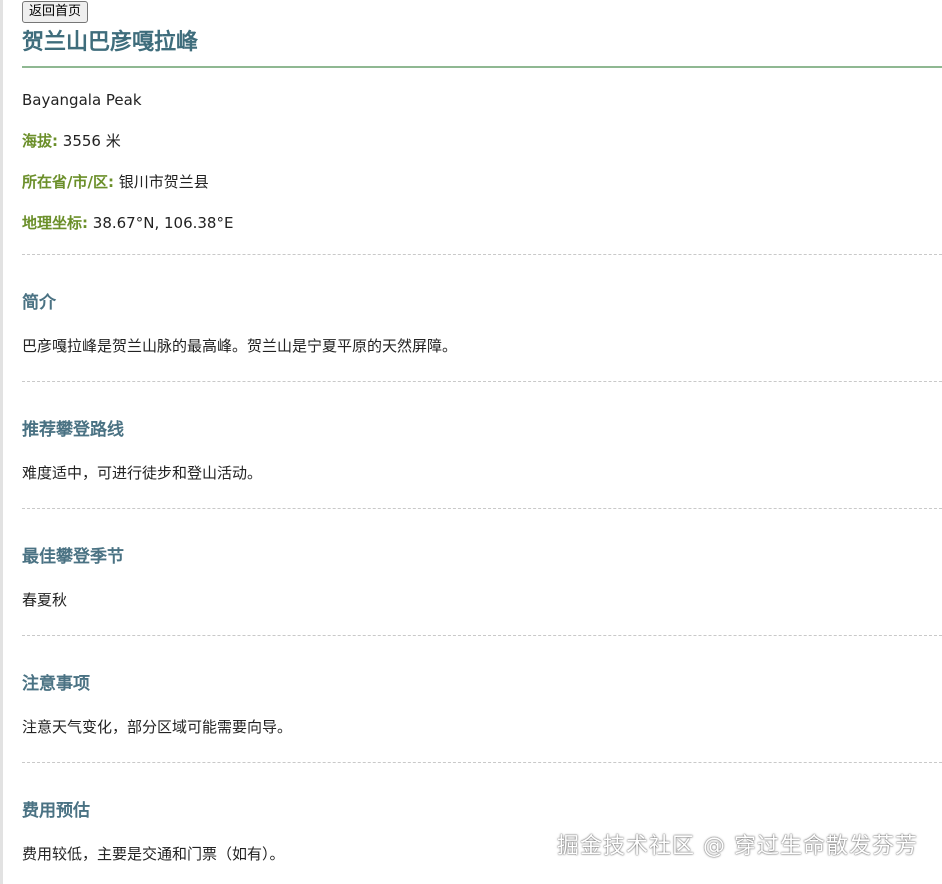 The height and width of the screenshot is (884, 942). I want to click on section-heading: 最佳攀登季节, so click(73, 557).